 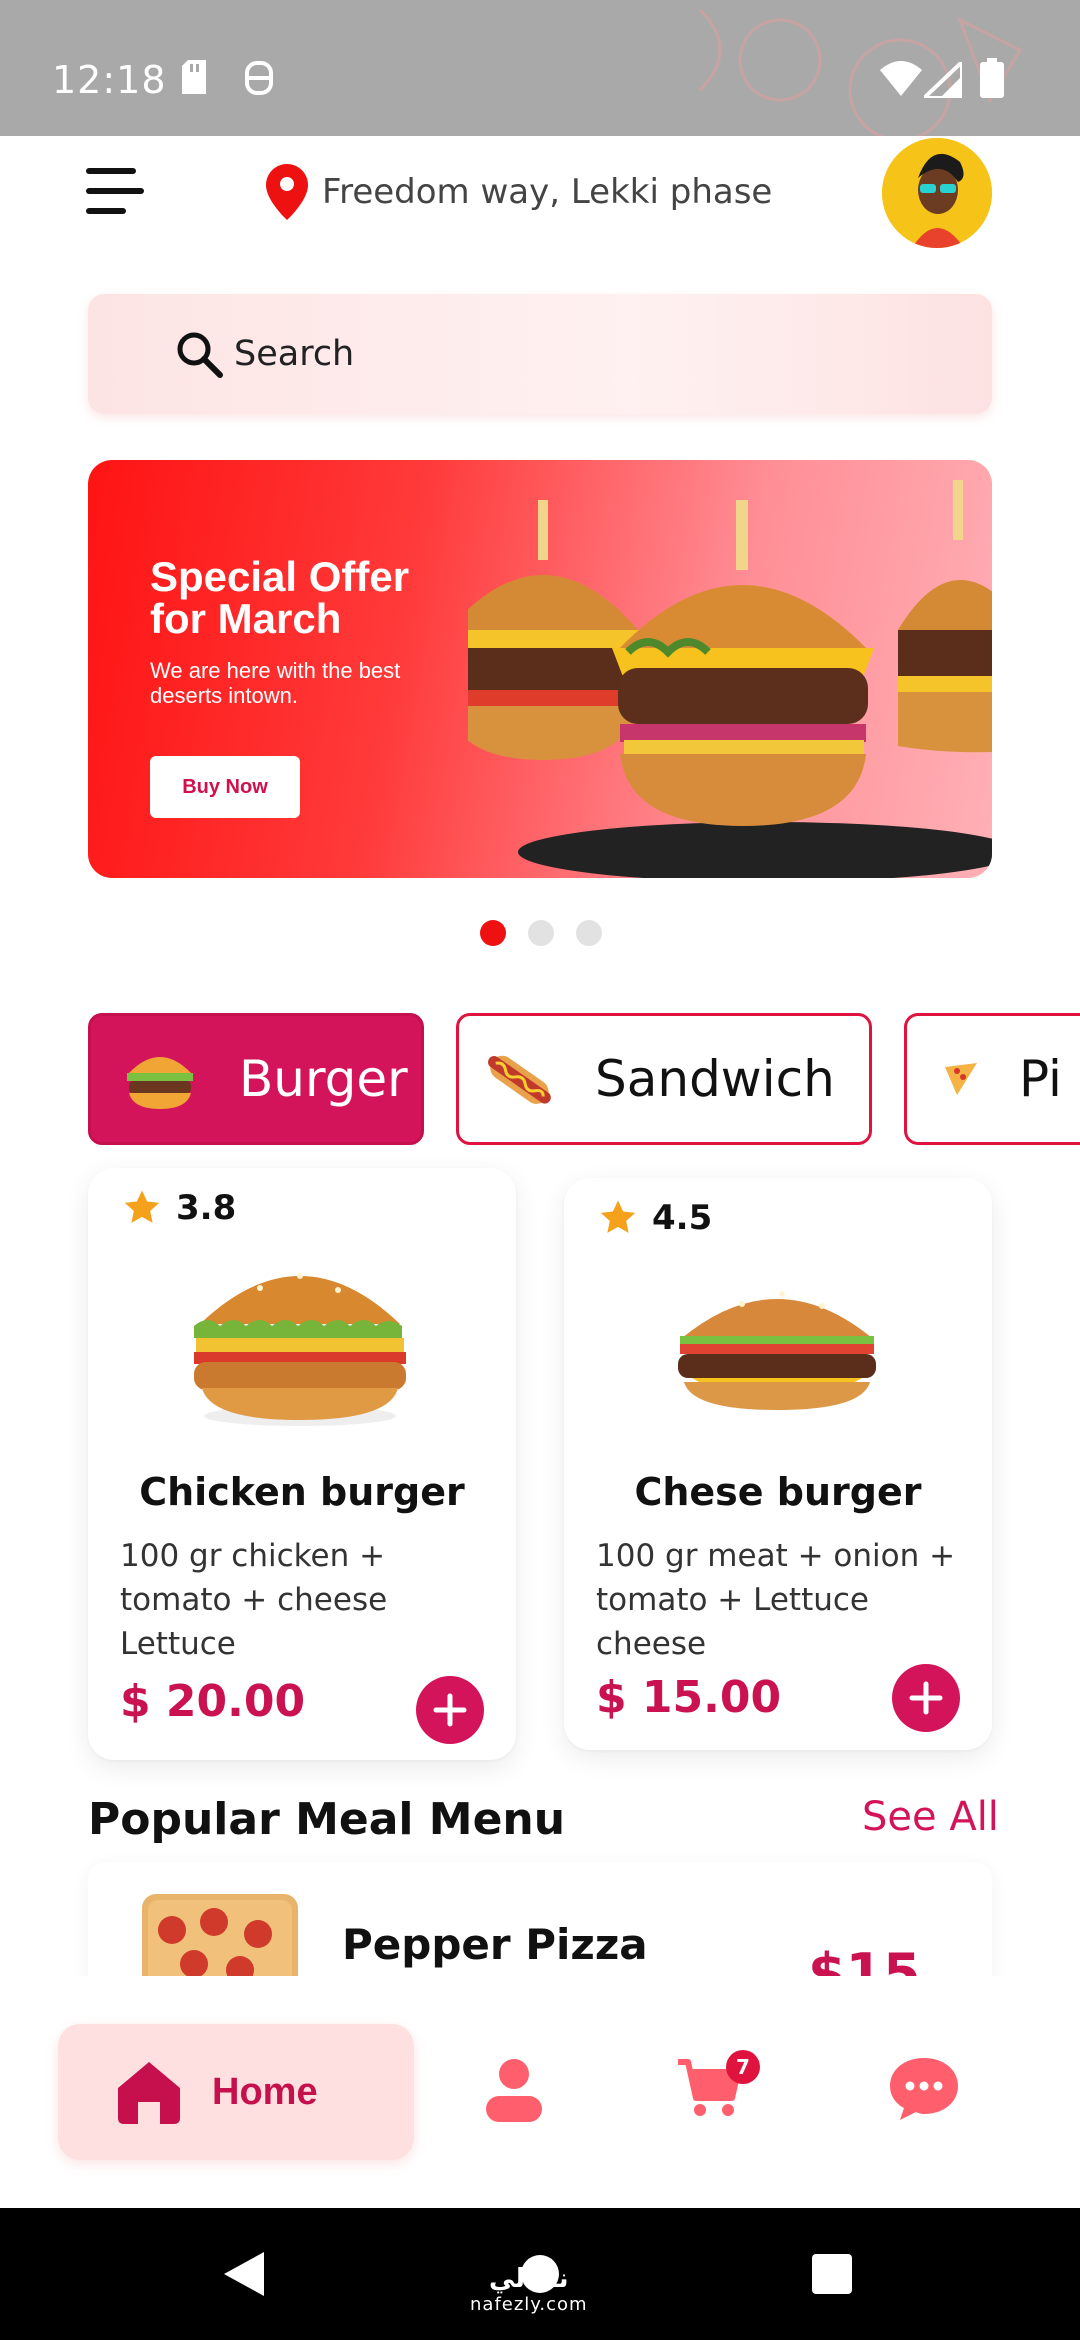 I want to click on signal-icon, so click(x=943, y=80).